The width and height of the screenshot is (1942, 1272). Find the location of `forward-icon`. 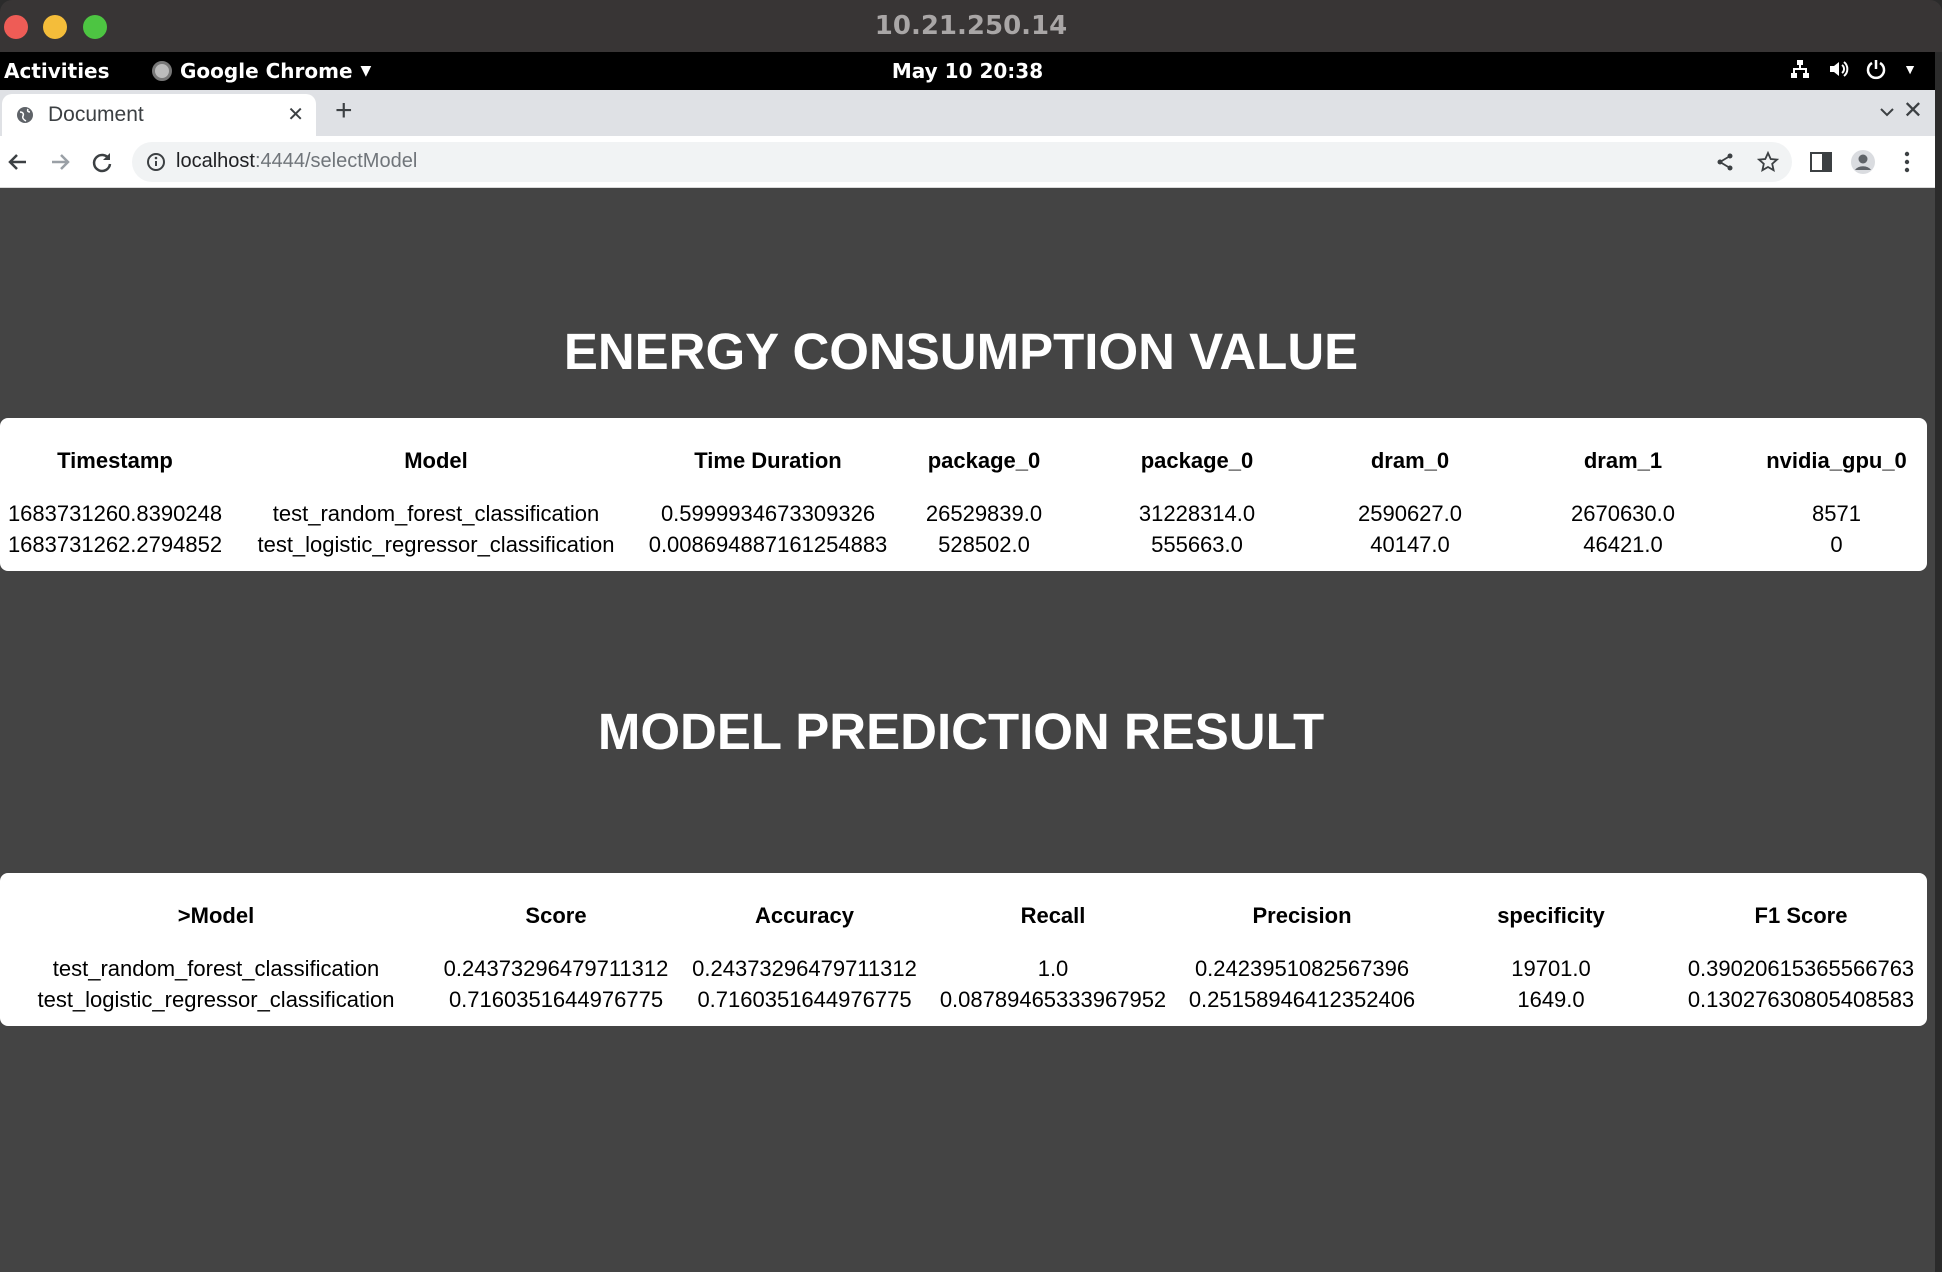

forward-icon is located at coordinates (60, 162).